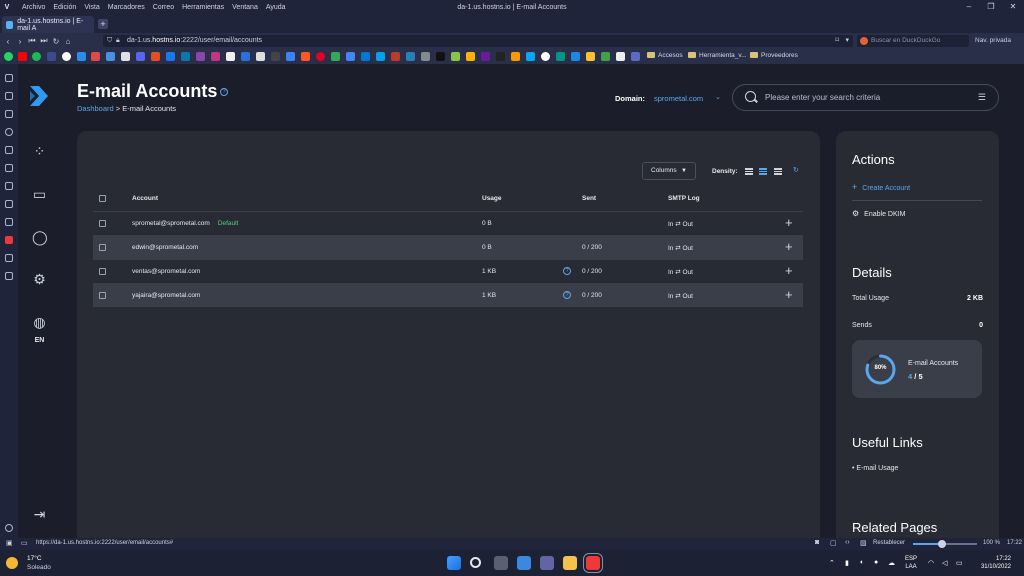 The image size is (1024, 576). Describe the element at coordinates (796, 170) in the screenshot. I see `refresh-icon: ↻` at that location.